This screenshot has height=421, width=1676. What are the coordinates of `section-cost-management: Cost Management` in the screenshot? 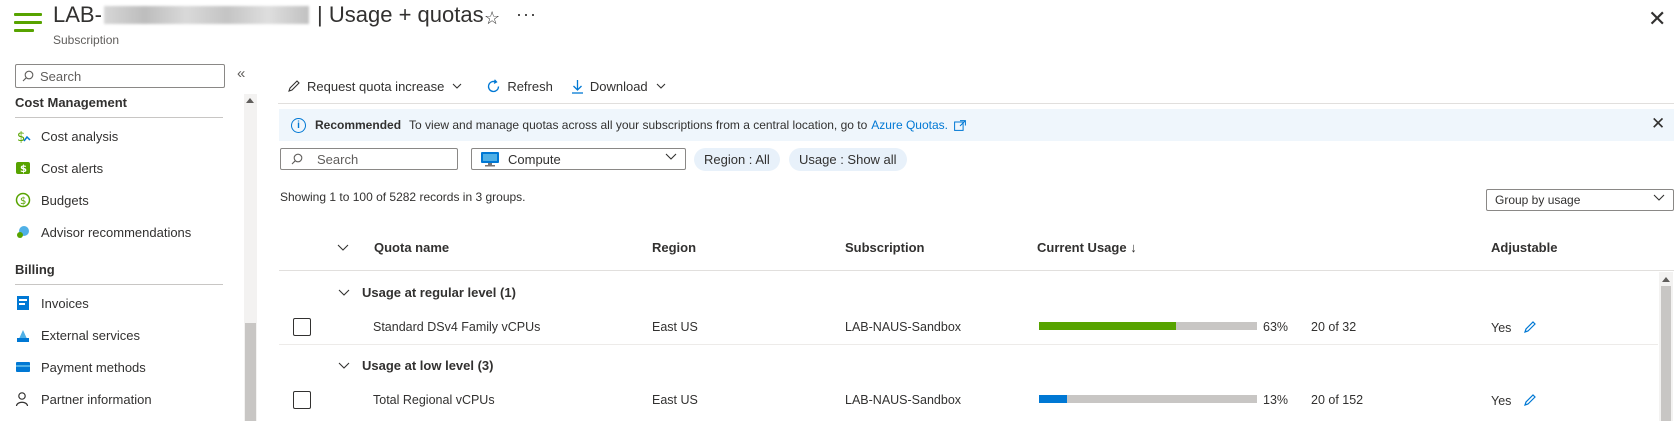 It's located at (71, 102).